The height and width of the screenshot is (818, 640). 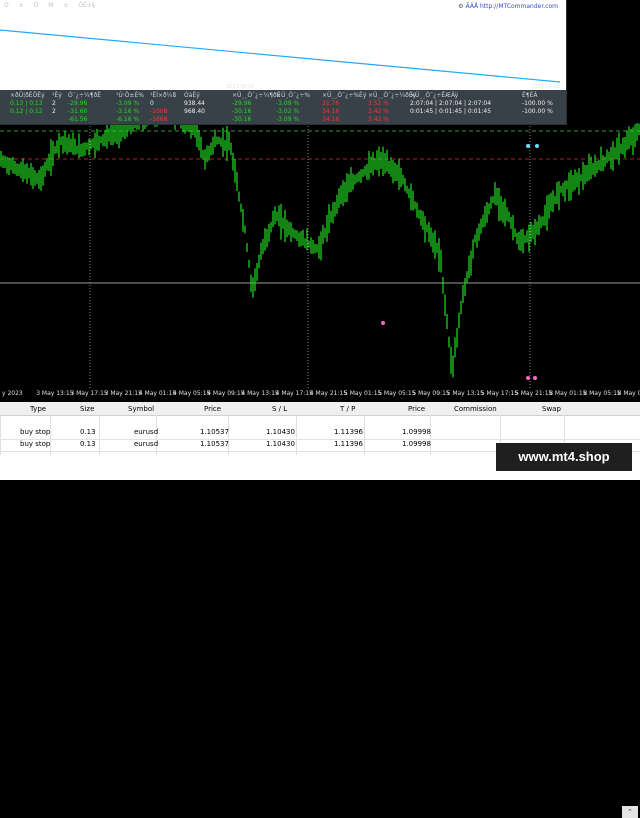 What do you see at coordinates (87, 409) in the screenshot?
I see `column-header: Size` at bounding box center [87, 409].